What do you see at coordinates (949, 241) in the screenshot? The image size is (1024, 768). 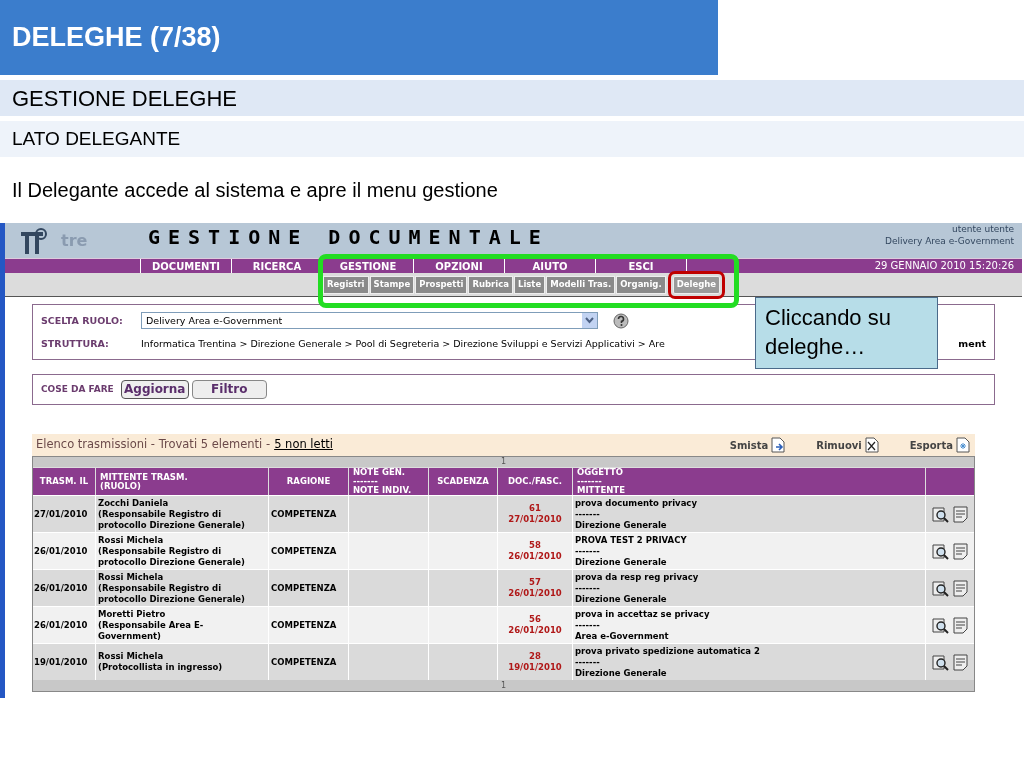 I see `user-role: Delivery Area e-Government` at bounding box center [949, 241].